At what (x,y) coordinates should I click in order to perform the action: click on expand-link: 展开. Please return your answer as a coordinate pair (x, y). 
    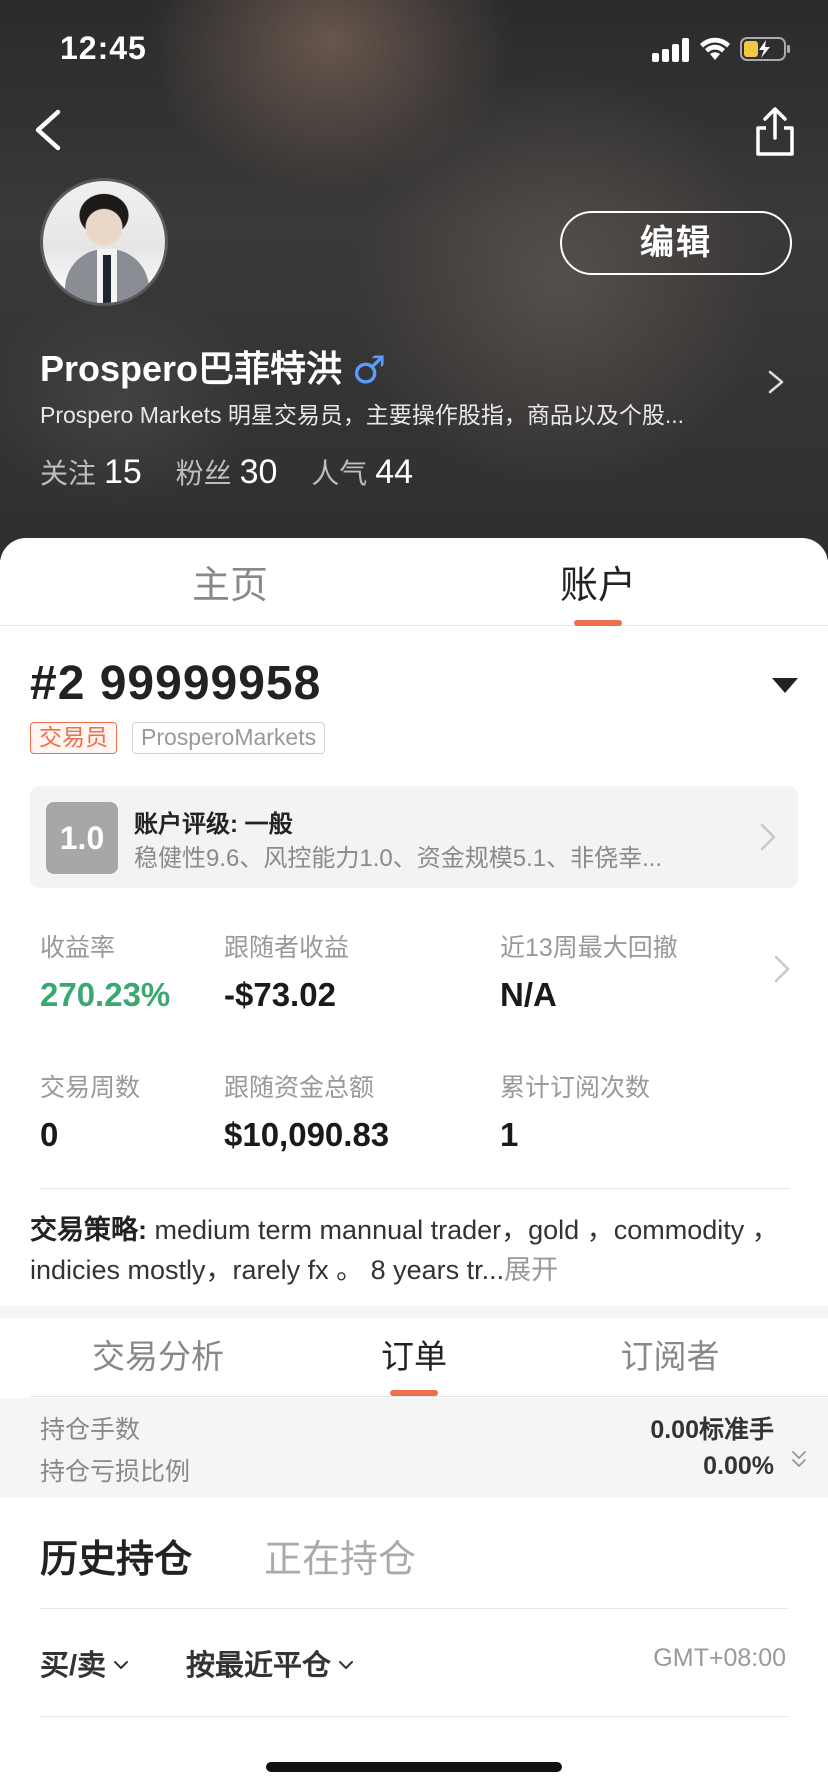
    Looking at the image, I should click on (531, 1270).